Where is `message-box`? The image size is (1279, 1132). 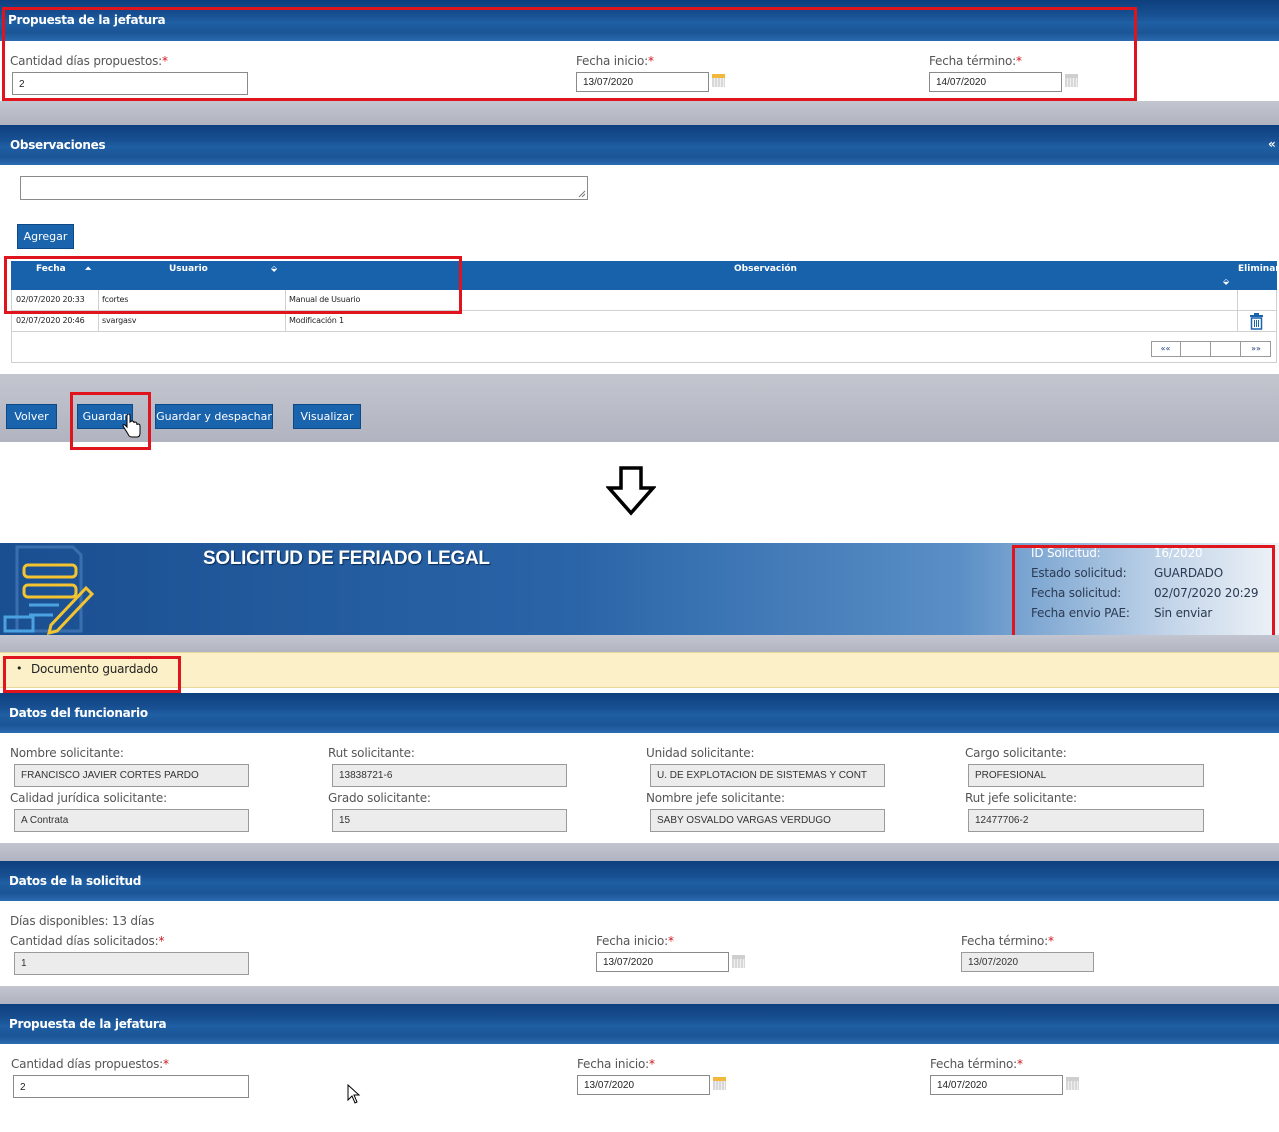
message-box is located at coordinates (639, 670).